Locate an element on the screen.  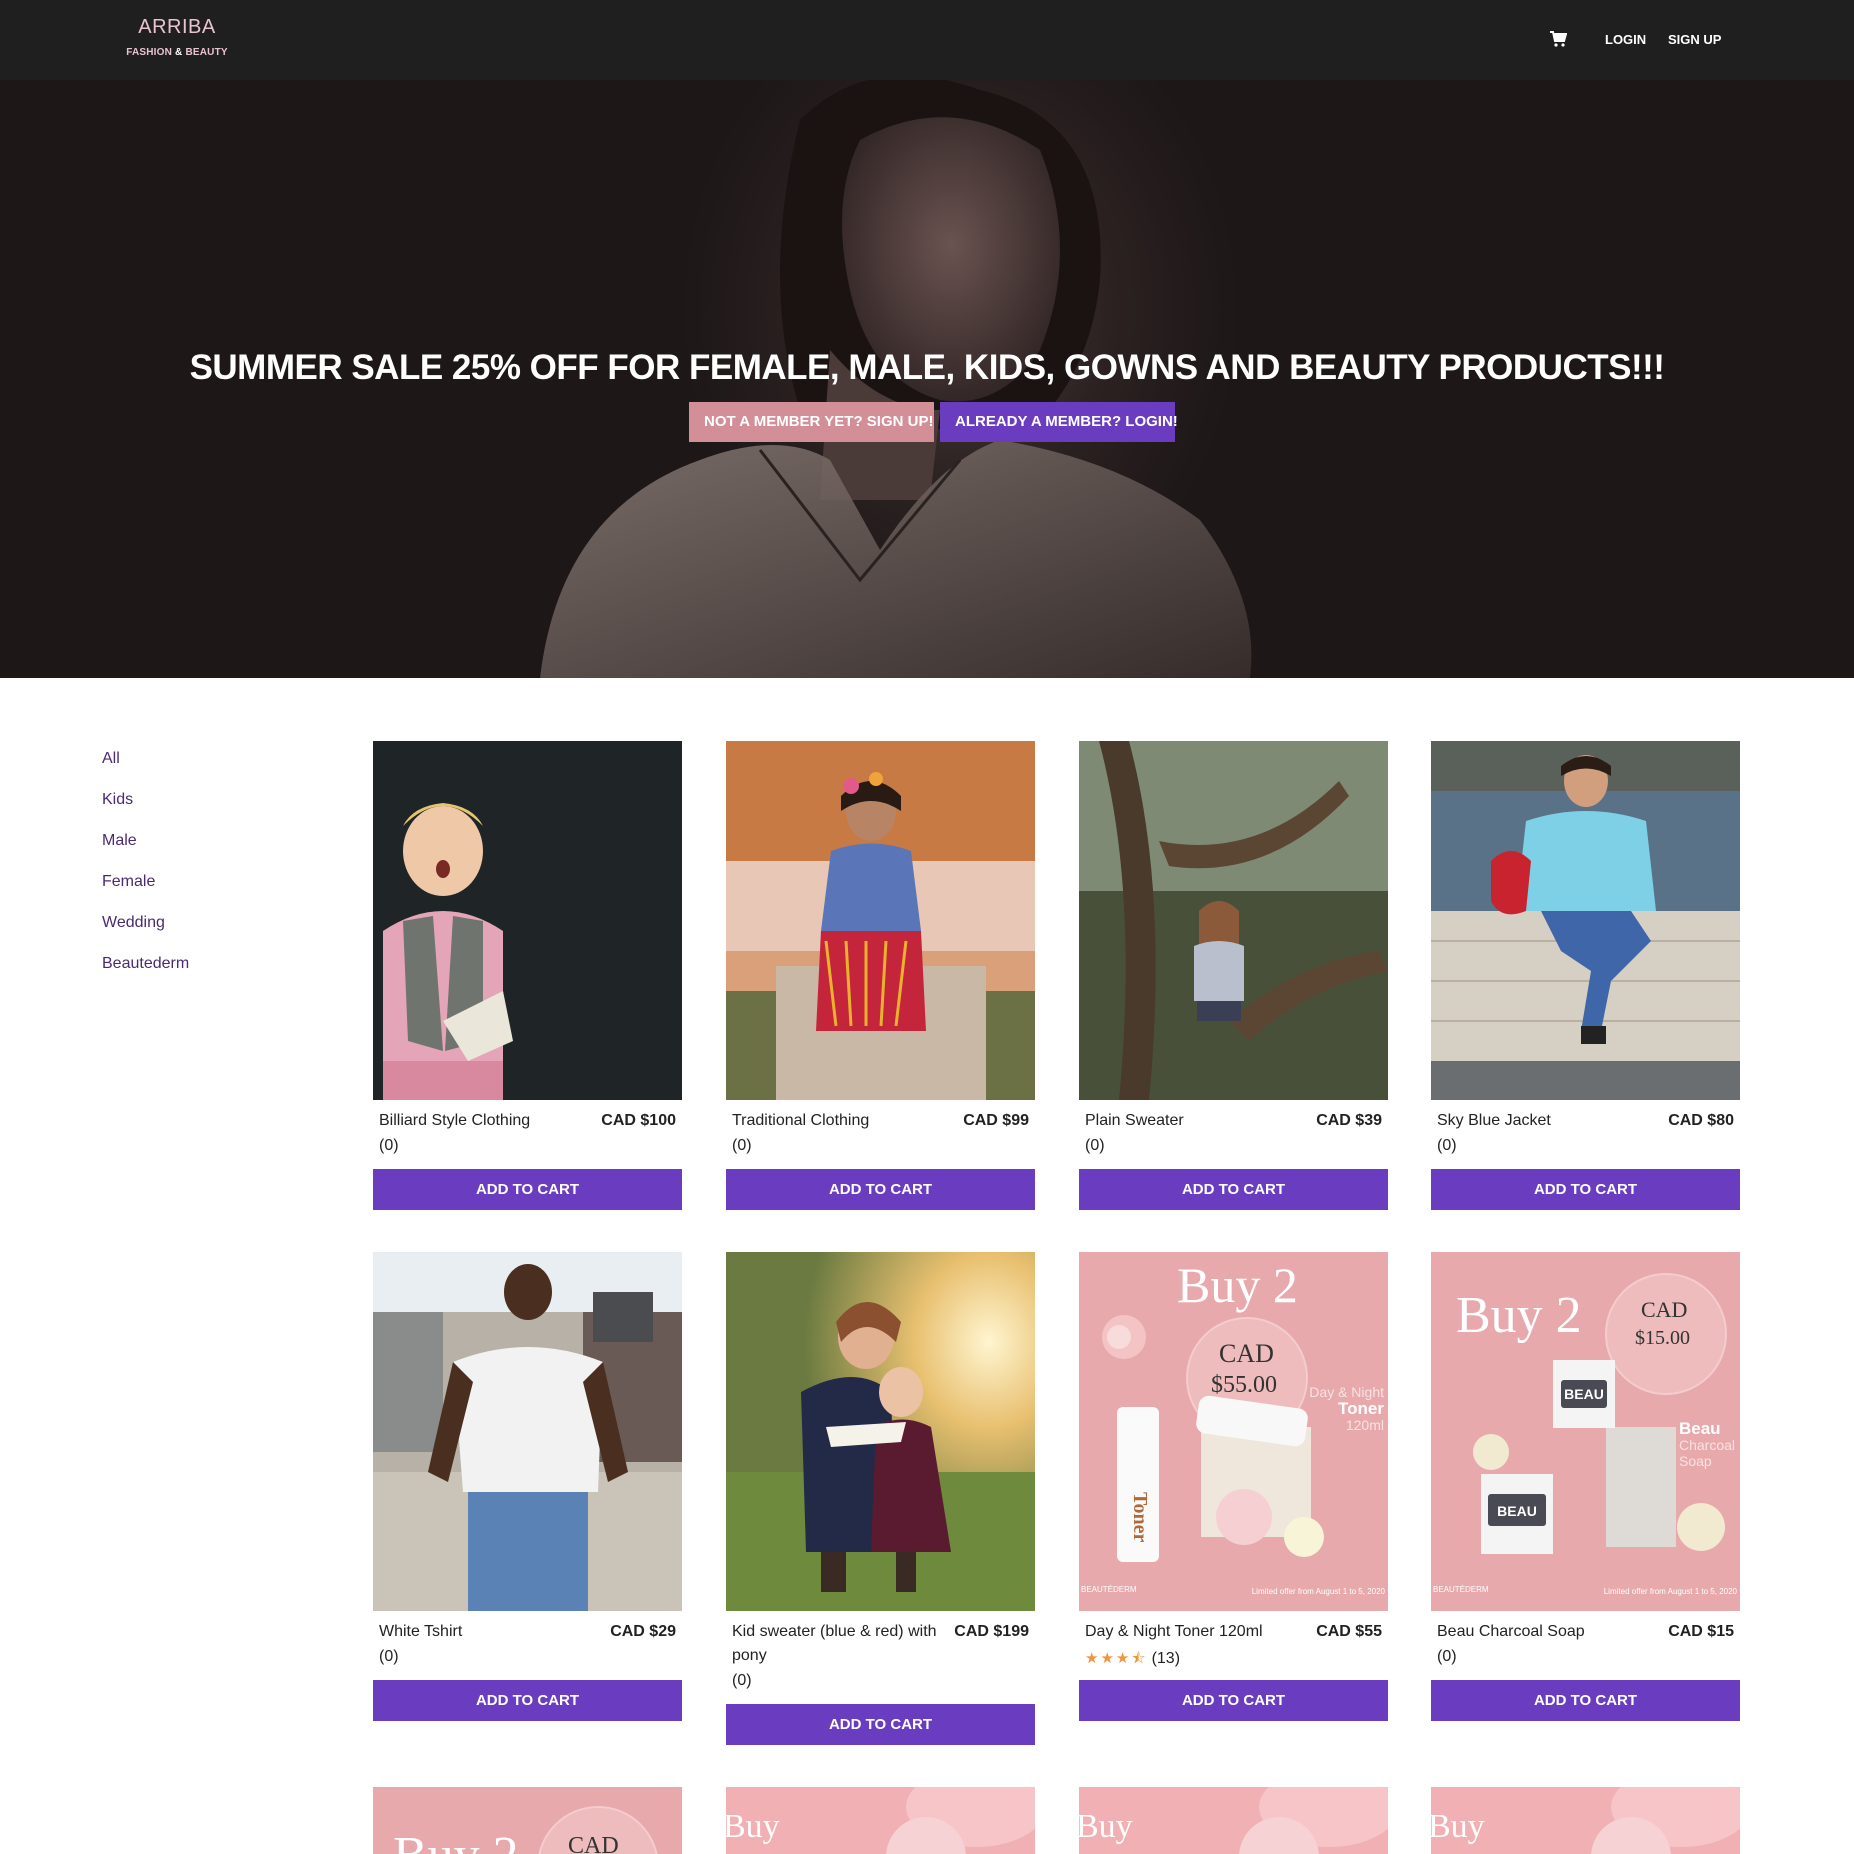
category-wedding: Wedding is located at coordinates (202, 934).